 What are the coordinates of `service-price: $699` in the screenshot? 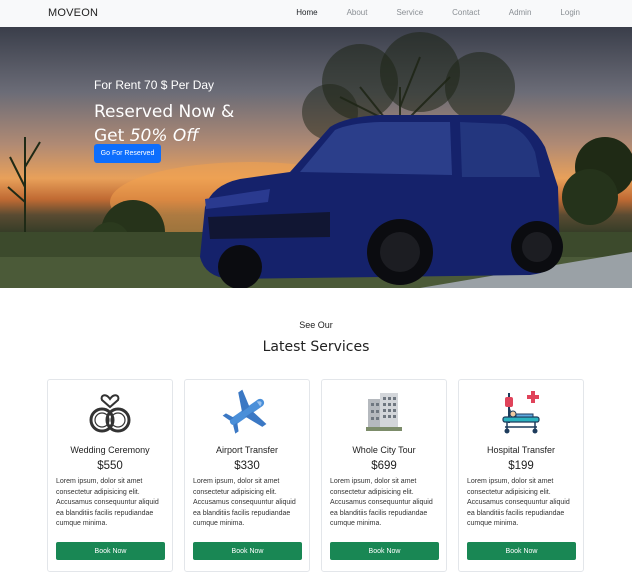 It's located at (384, 466).